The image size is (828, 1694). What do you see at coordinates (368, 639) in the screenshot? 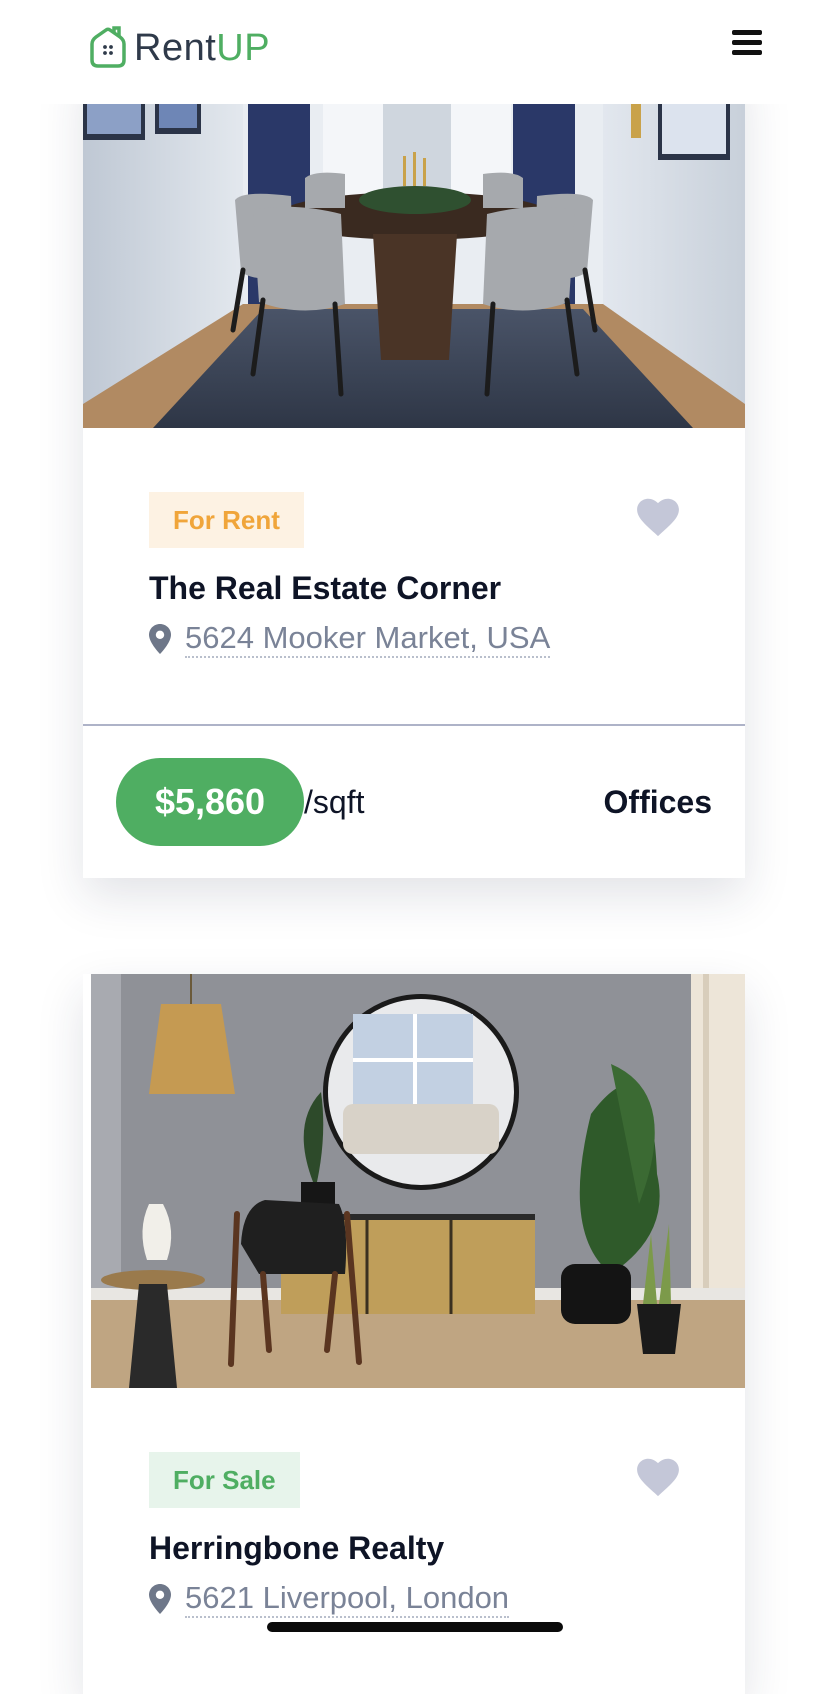
I see `address-link: 5624 Mooker Market, USA` at bounding box center [368, 639].